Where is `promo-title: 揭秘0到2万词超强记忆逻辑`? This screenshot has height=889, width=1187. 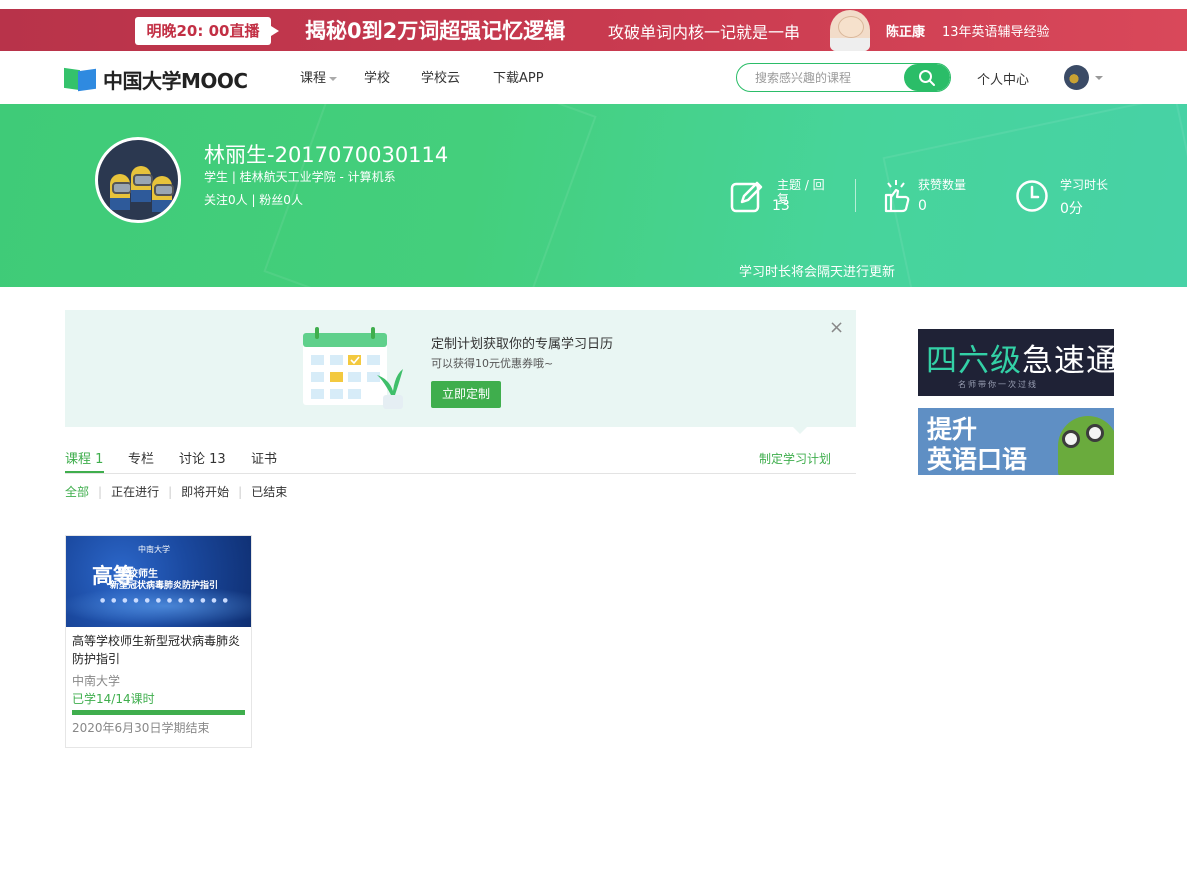
promo-title: 揭秘0到2万词超强记忆逻辑 is located at coordinates (435, 31).